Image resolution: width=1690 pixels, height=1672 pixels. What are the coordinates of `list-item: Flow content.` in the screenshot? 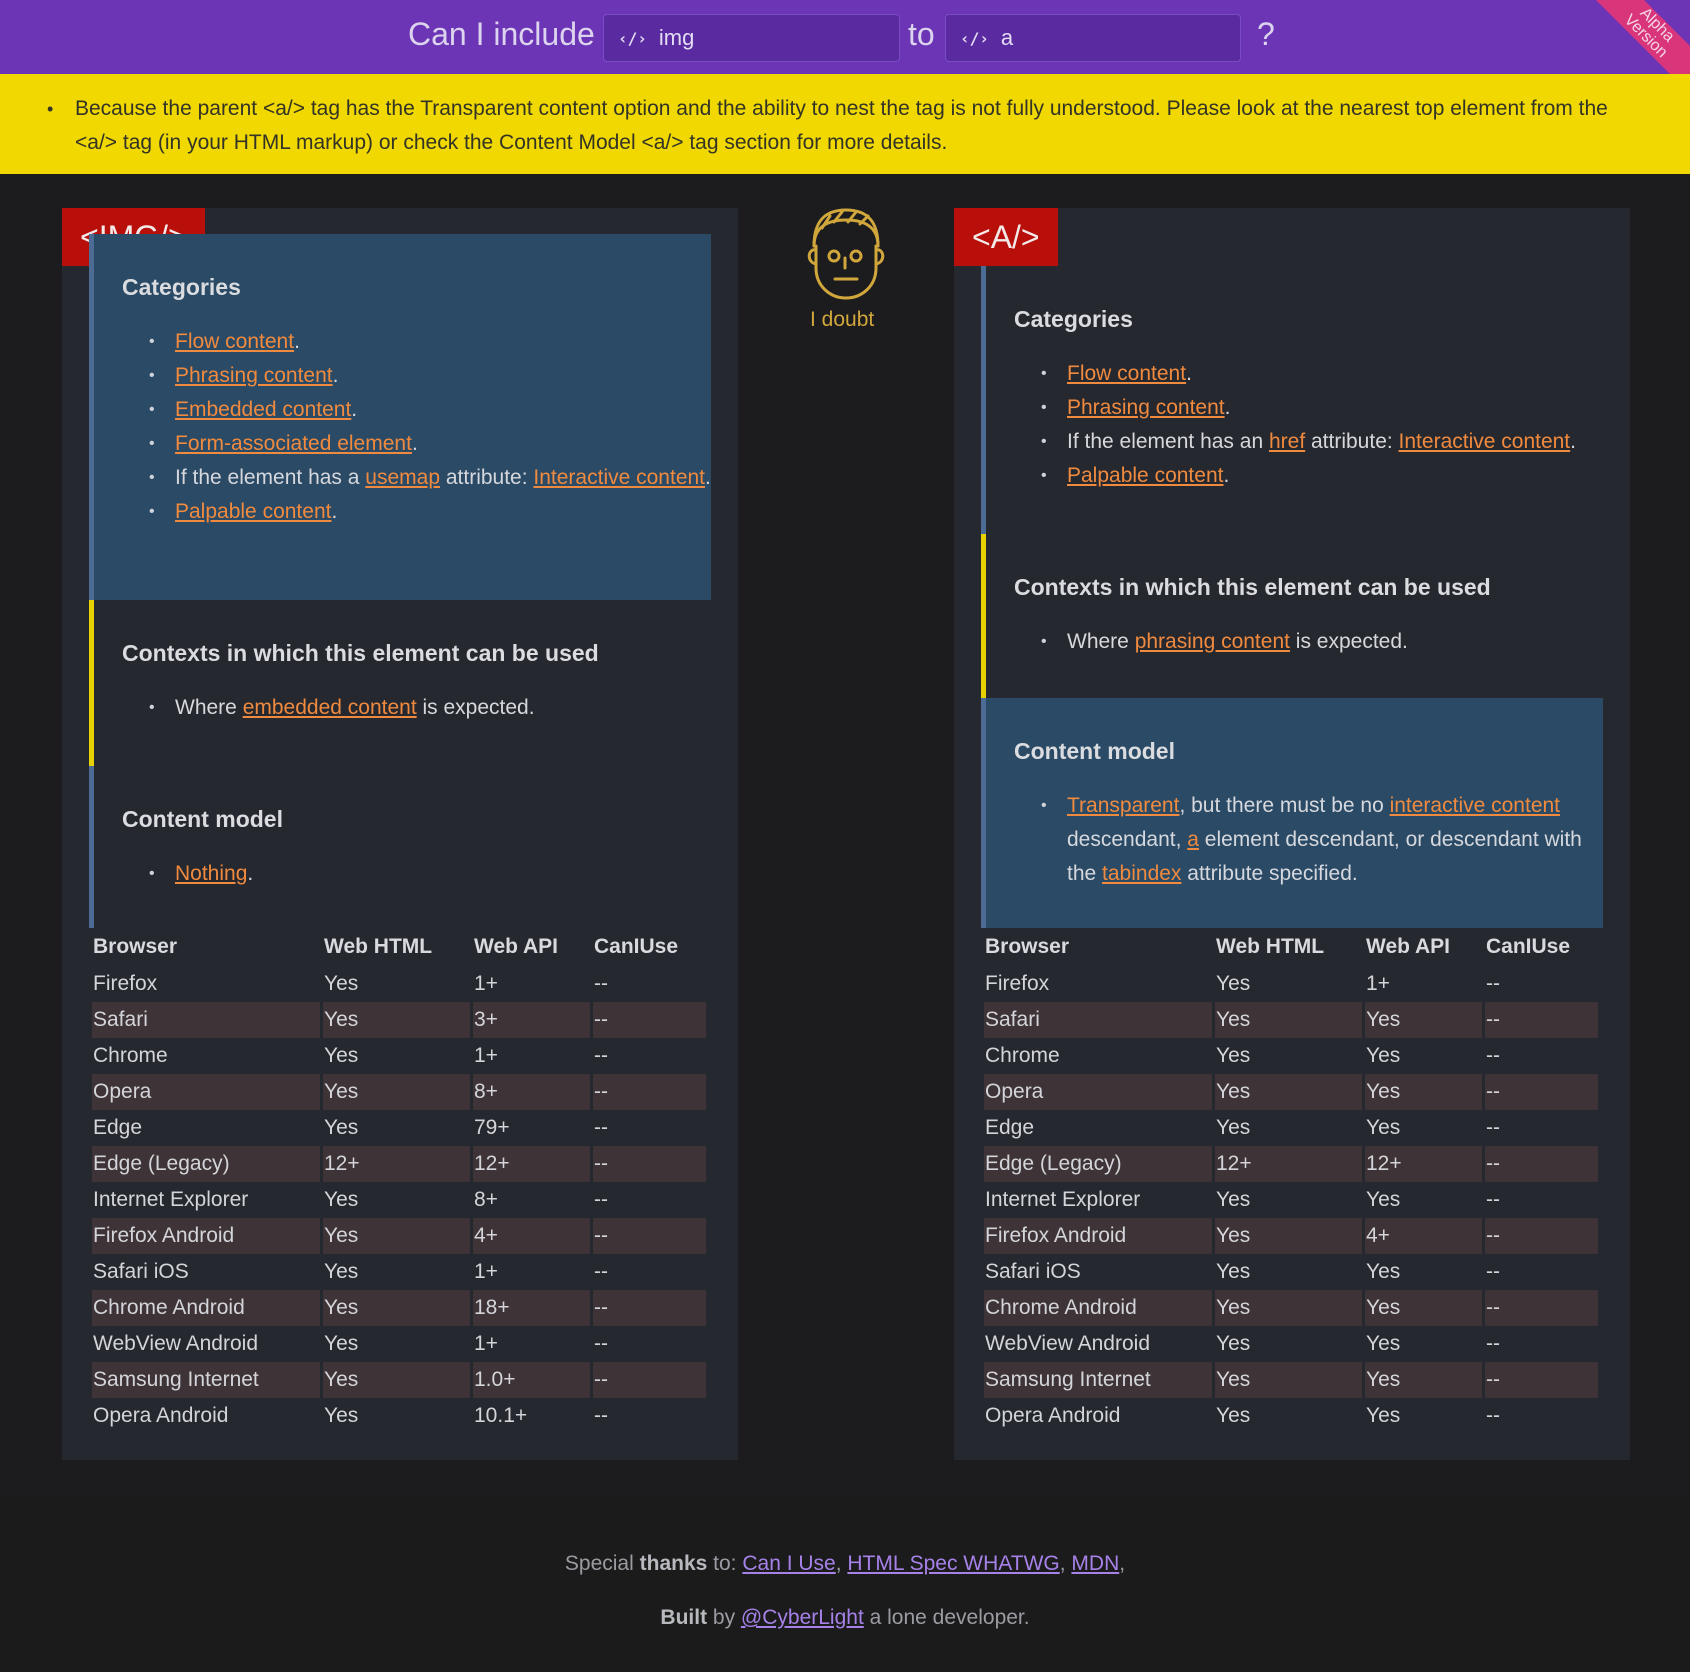 It's located at (1322, 374).